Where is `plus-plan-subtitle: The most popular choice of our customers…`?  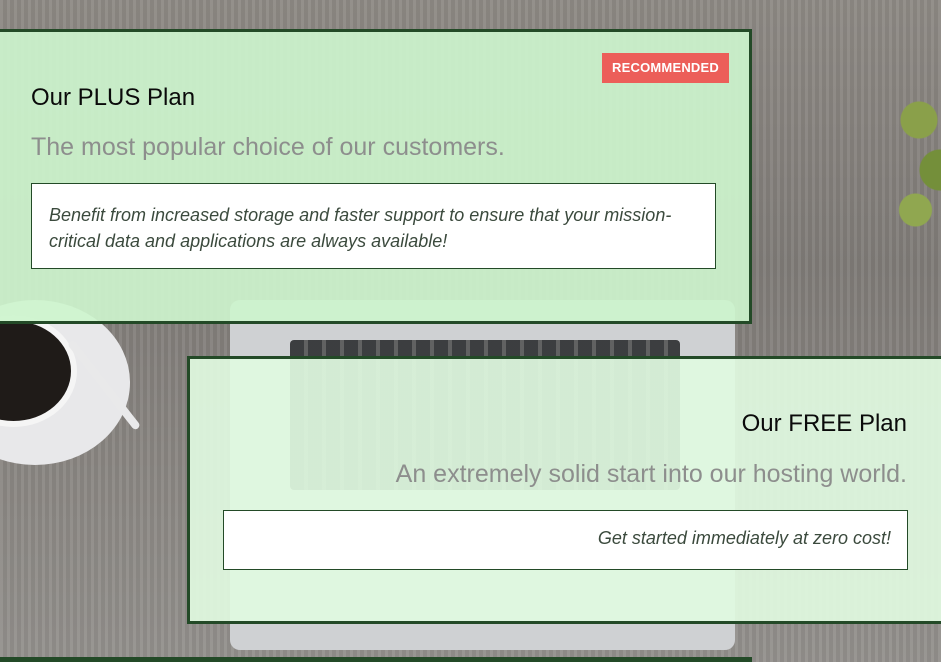
plus-plan-subtitle: The most popular choice of our customers… is located at coordinates (268, 147).